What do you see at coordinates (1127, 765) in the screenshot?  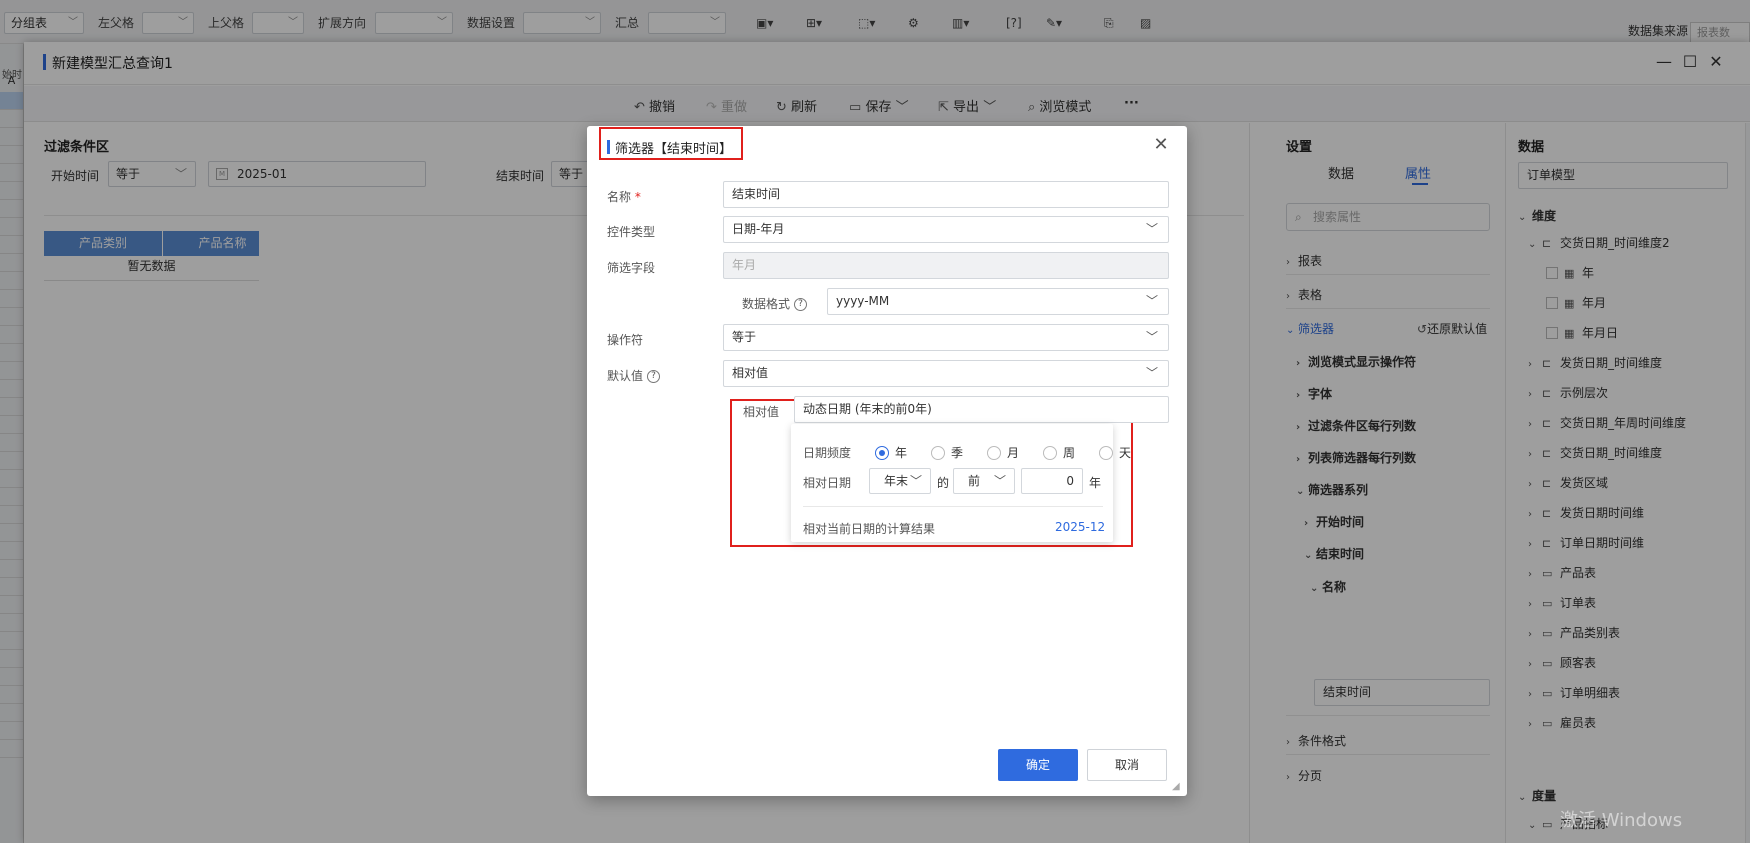 I see `cancel-button: 取消` at bounding box center [1127, 765].